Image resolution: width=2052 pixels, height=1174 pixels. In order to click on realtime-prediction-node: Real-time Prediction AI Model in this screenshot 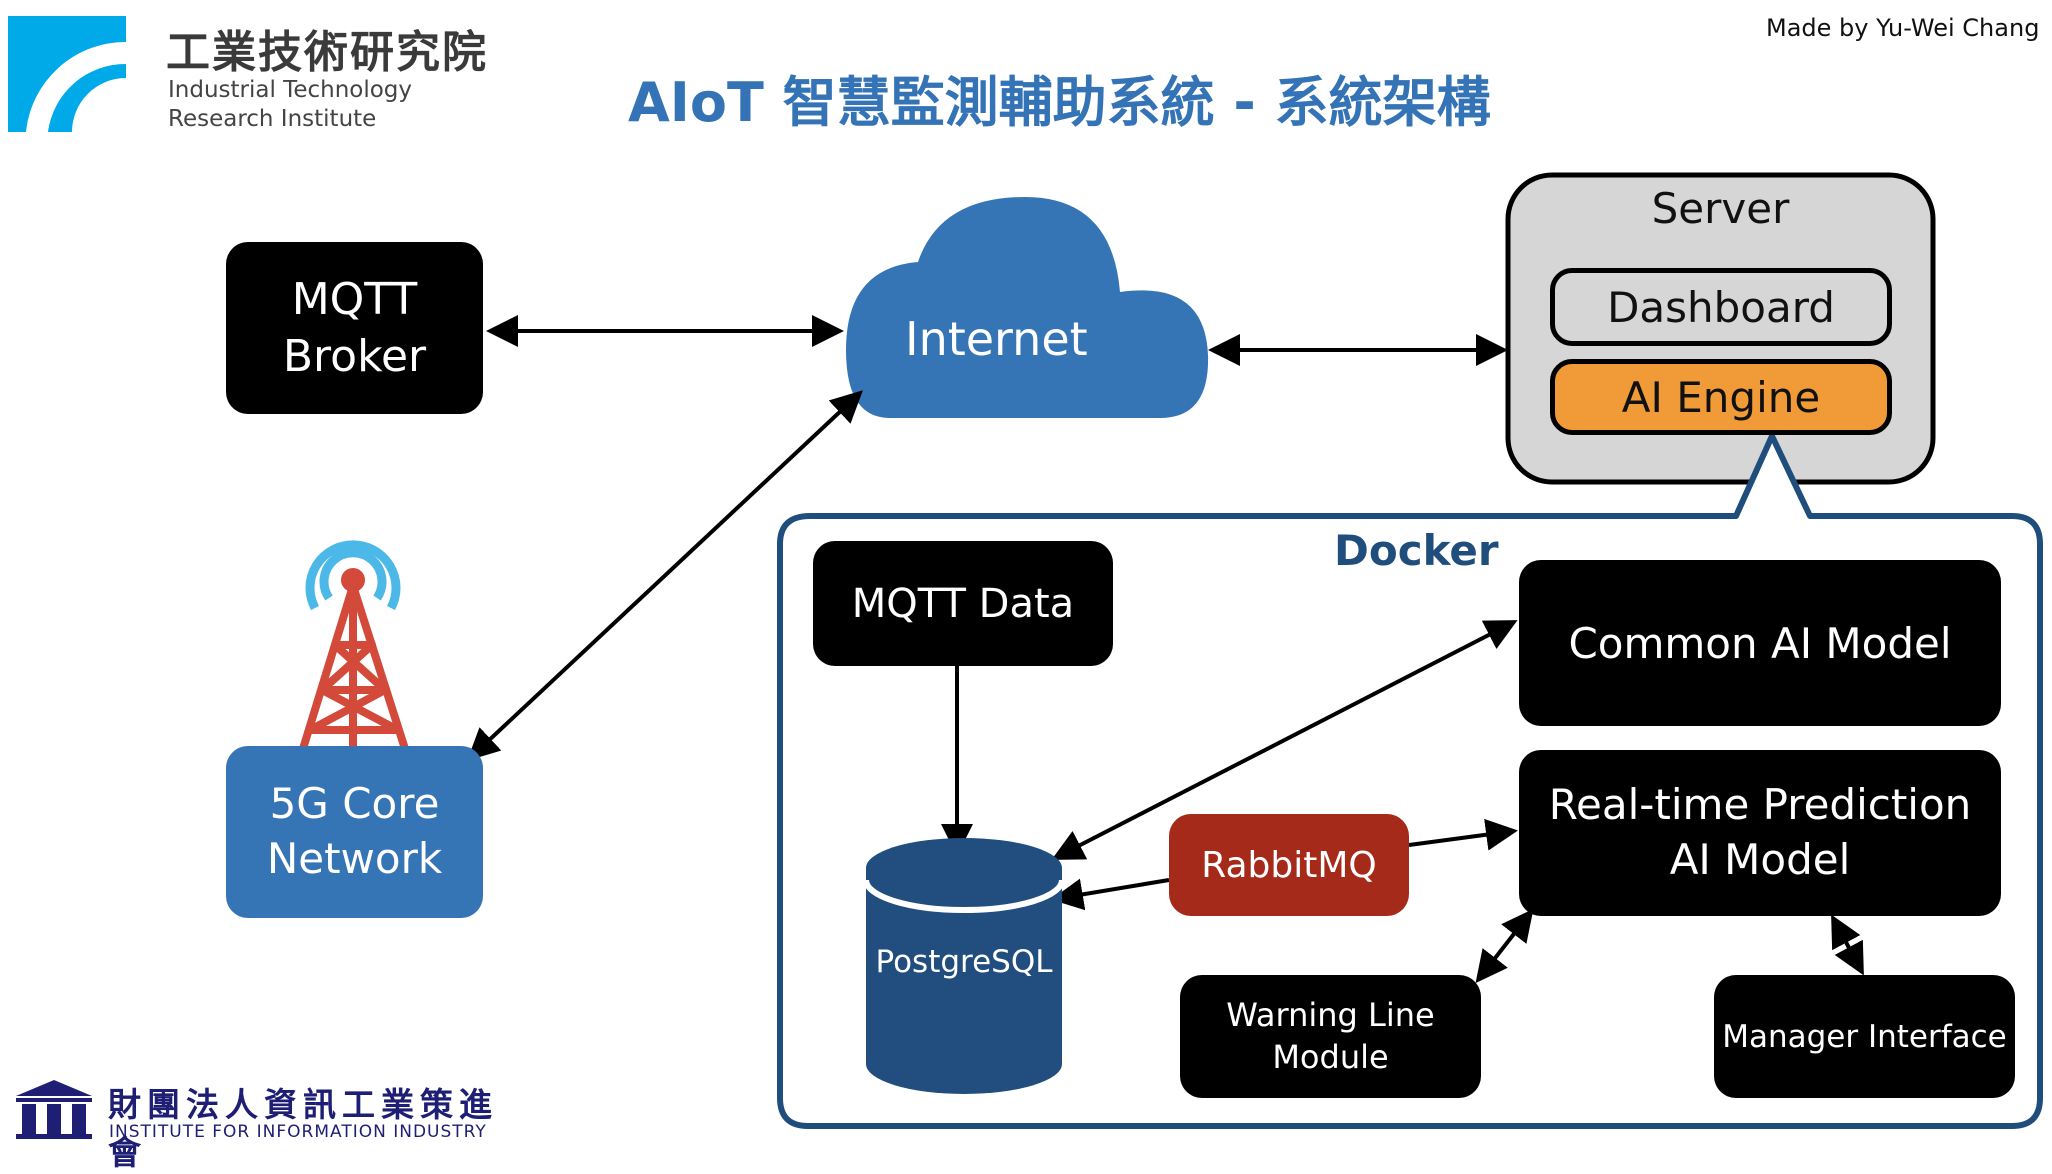, I will do `click(1760, 833)`.